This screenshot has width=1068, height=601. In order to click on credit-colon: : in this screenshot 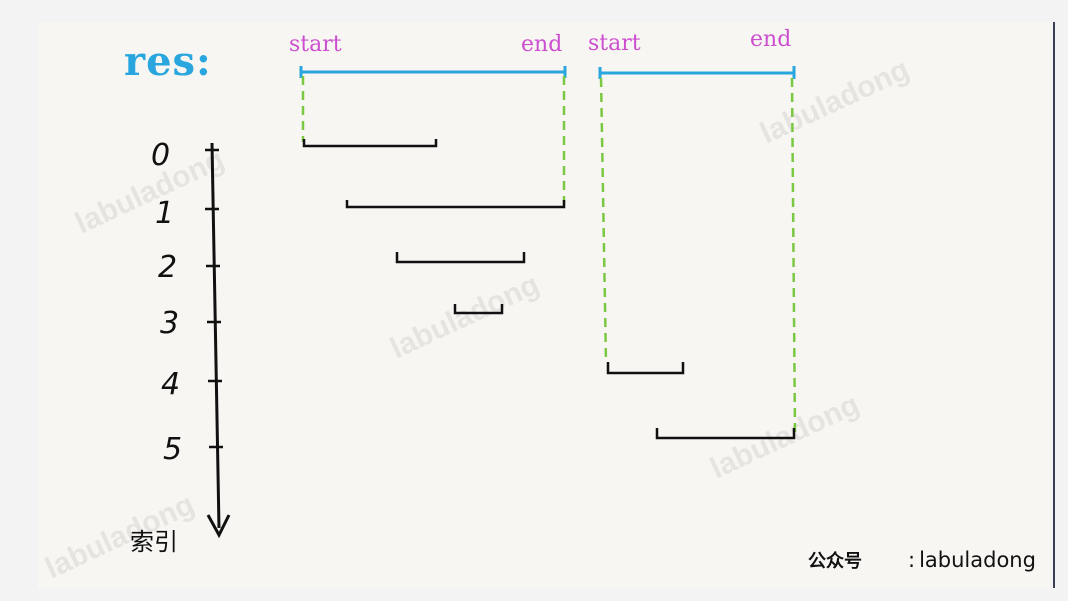, I will do `click(912, 560)`.